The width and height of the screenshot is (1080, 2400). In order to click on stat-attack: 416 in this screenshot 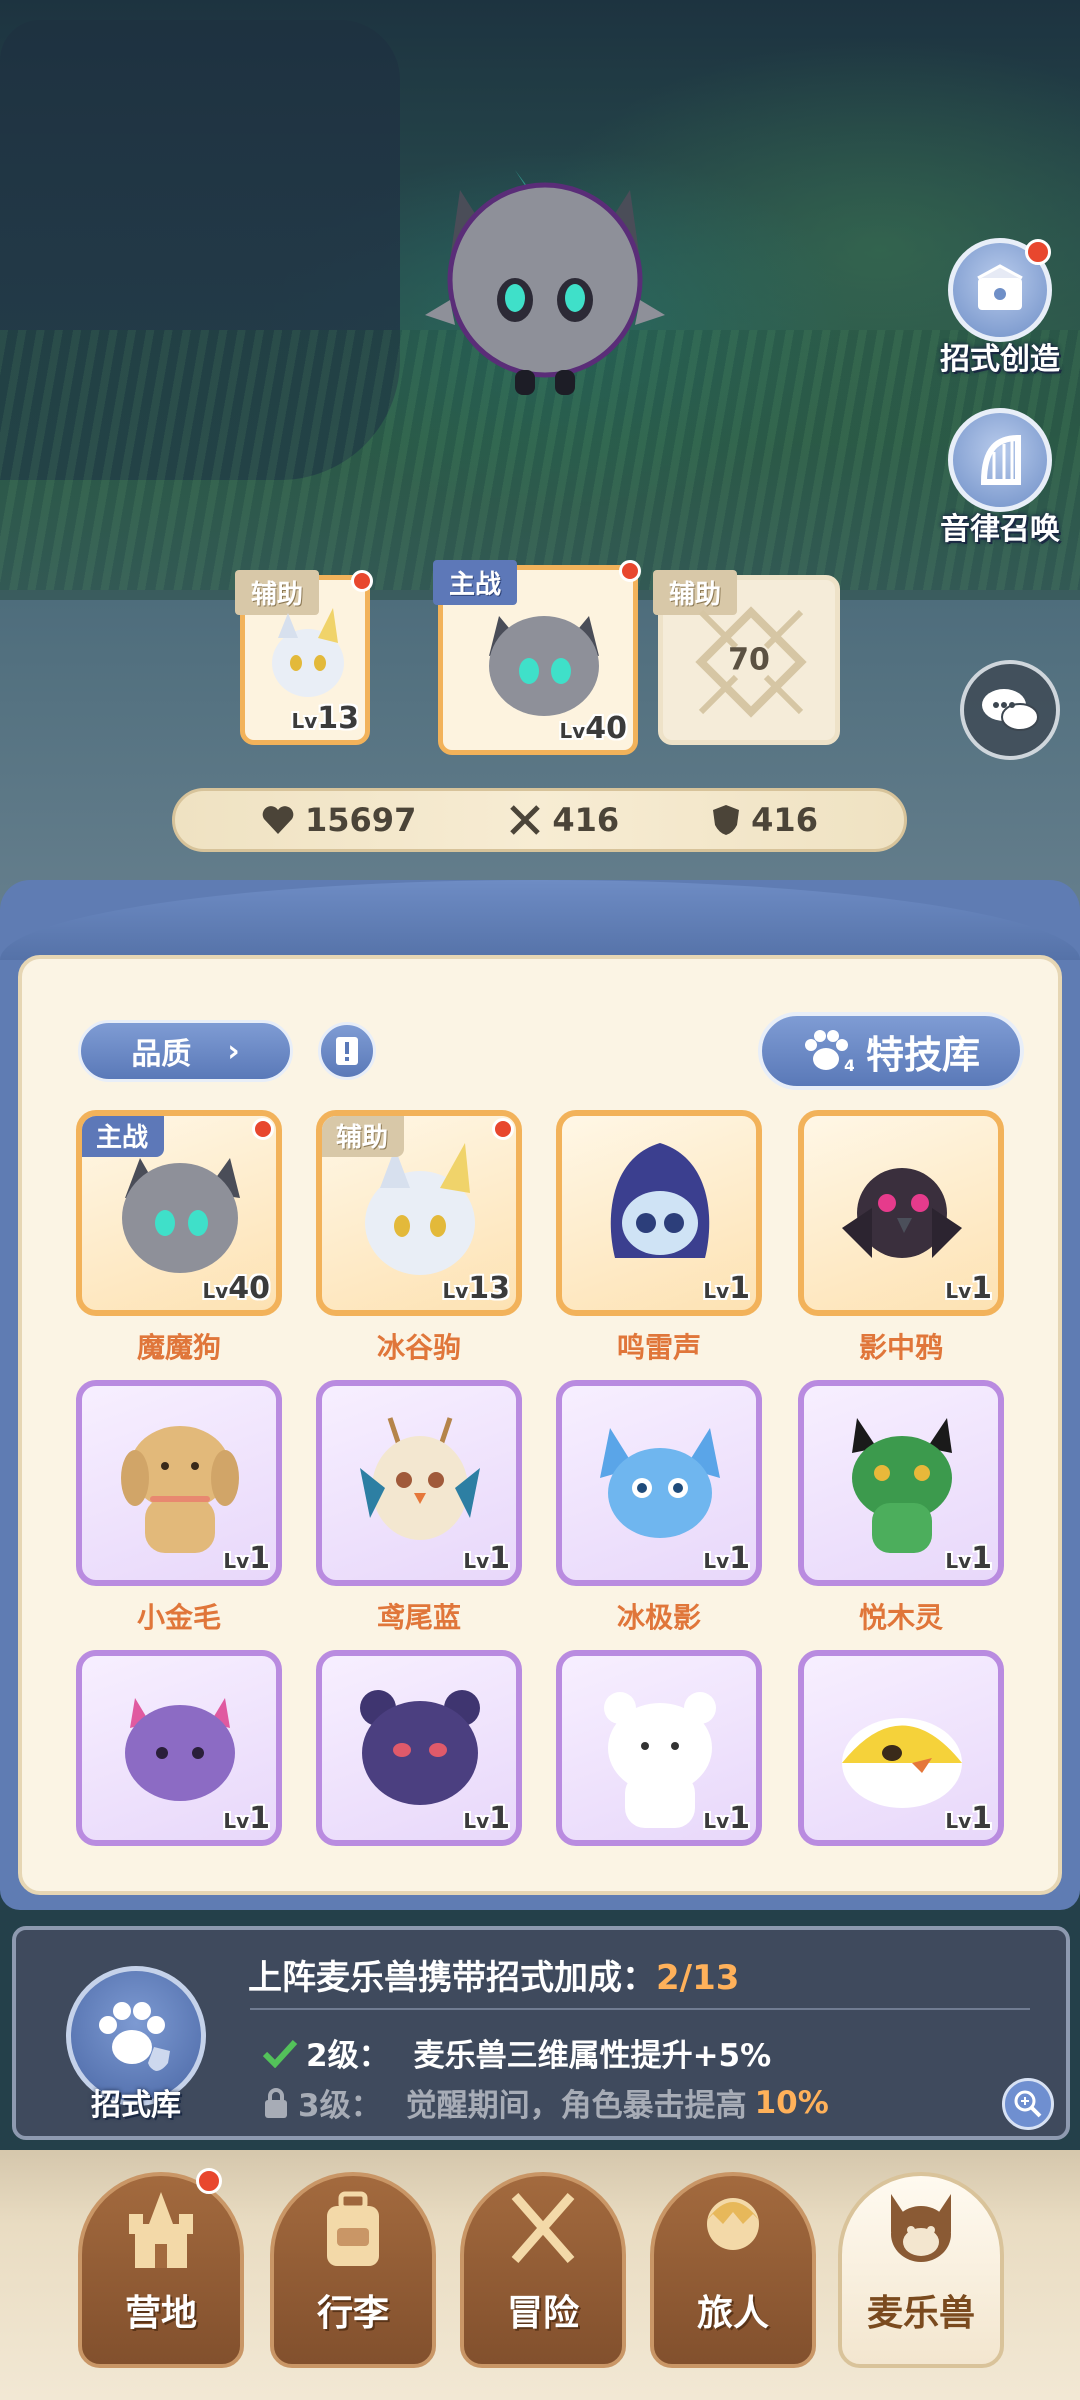, I will do `click(563, 820)`.